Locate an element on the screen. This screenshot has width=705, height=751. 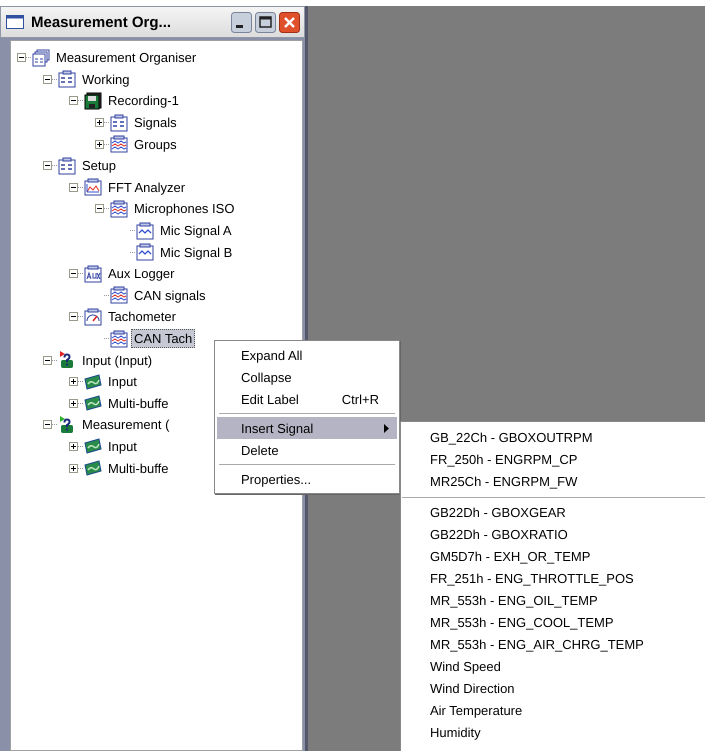
menu-item: MR_553h - ENG_OIL_TEMP is located at coordinates (553, 601).